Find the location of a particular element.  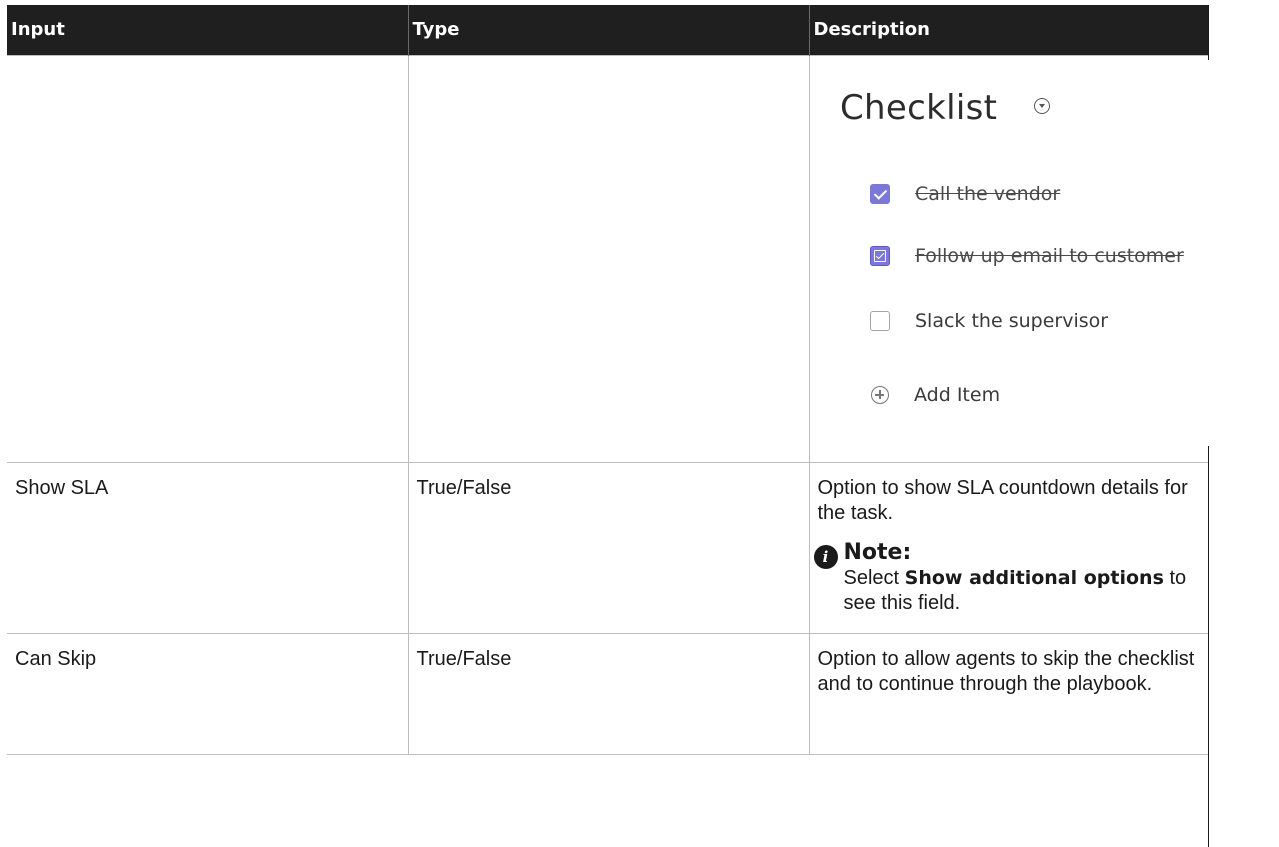

checkbox-unchecked-icon is located at coordinates (880, 321).